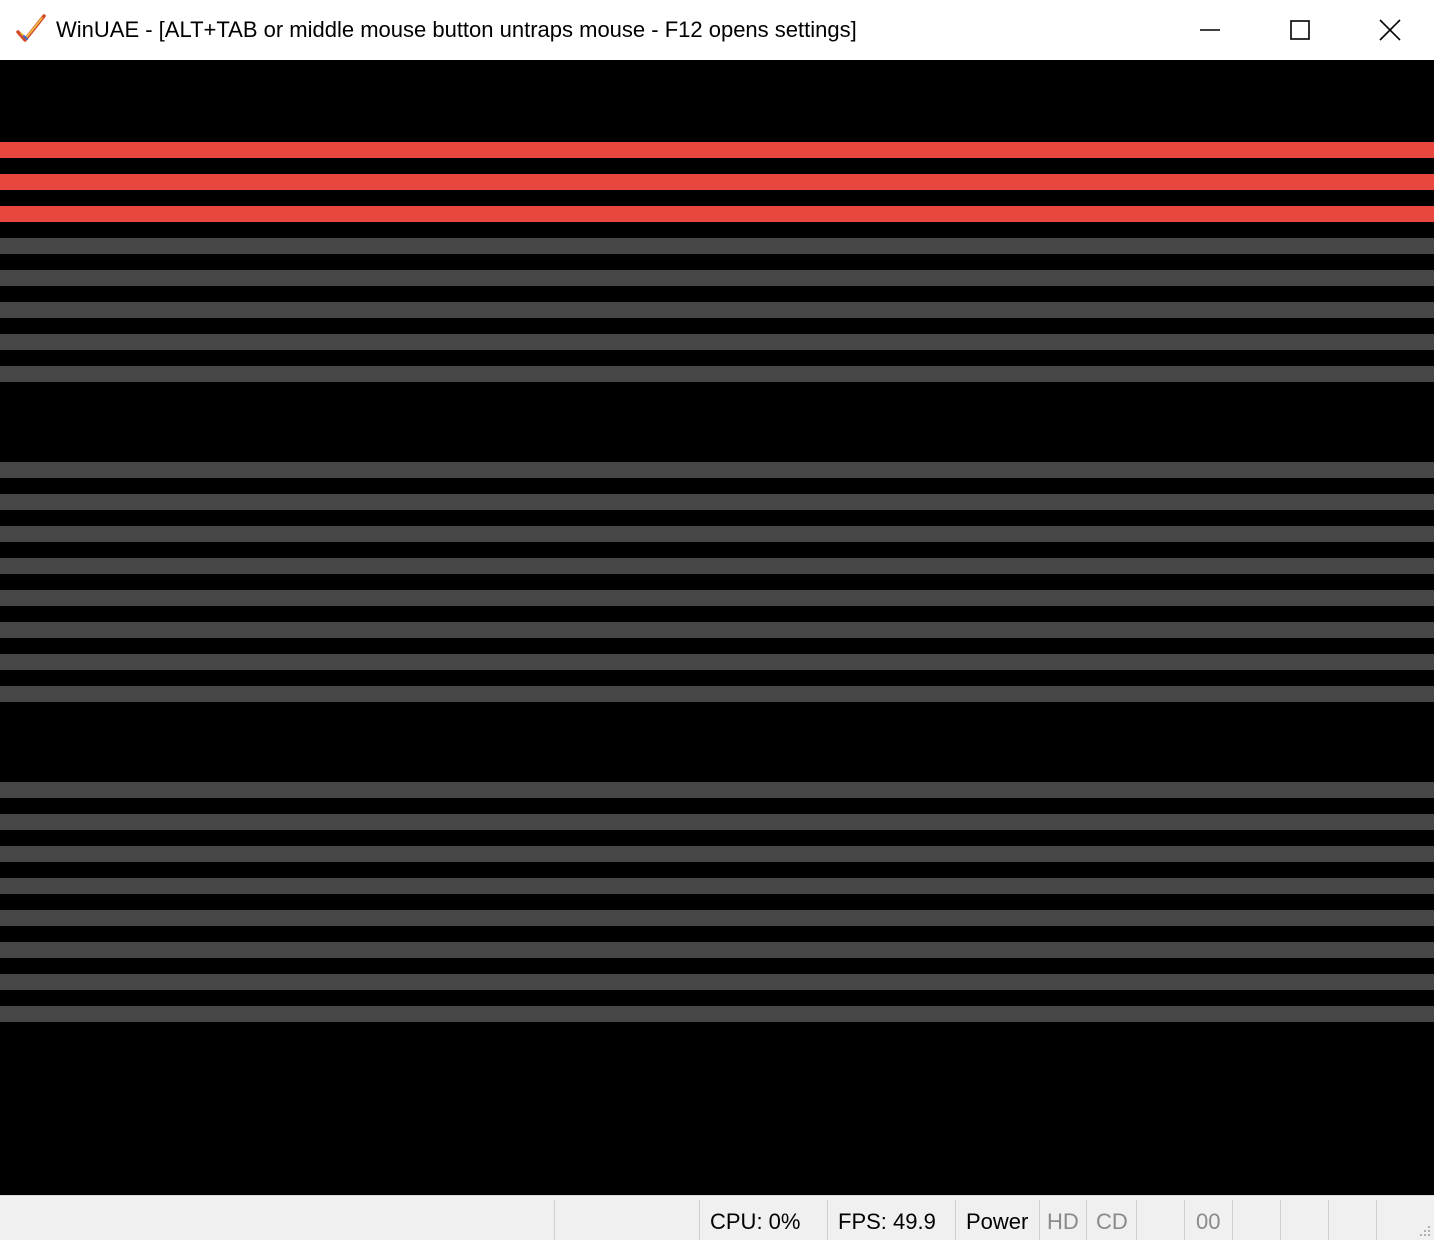 The height and width of the screenshot is (1240, 1434). I want to click on minimize-icon, so click(1210, 30).